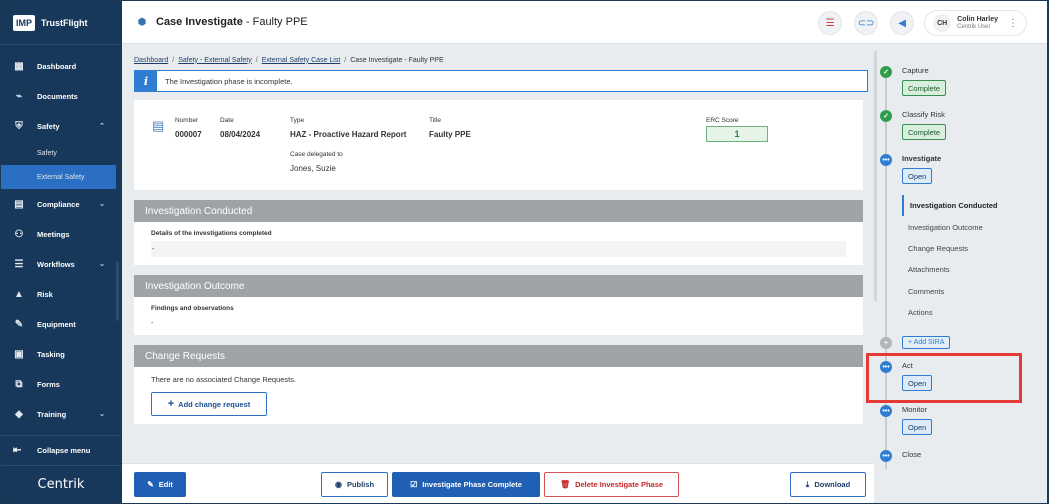  Describe the element at coordinates (215, 60) in the screenshot. I see `breadcrumb-safety-external: Safety - External Safety` at that location.